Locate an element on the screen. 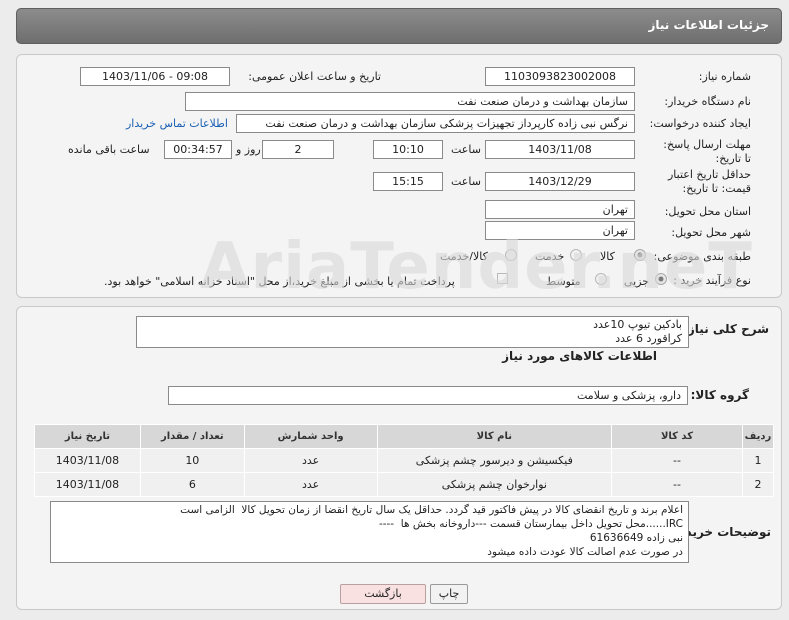 The height and width of the screenshot is (620, 789). process-medium-radio is located at coordinates (601, 279).